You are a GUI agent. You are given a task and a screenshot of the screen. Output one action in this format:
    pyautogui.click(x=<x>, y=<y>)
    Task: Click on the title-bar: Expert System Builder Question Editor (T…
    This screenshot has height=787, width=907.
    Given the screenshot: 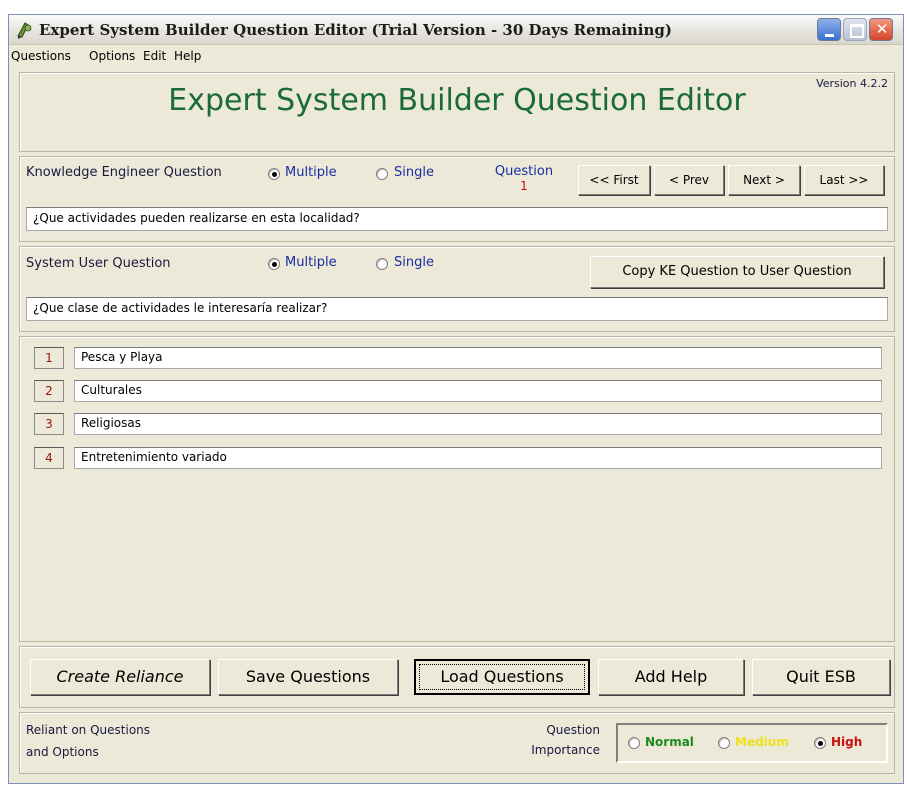 What is the action you would take?
    pyautogui.click(x=456, y=30)
    